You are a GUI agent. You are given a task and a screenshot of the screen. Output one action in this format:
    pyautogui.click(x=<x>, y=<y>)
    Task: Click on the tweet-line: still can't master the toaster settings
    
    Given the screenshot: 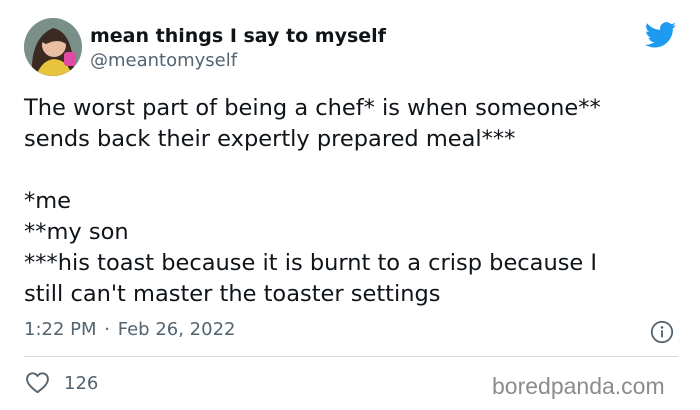 What is the action you would take?
    pyautogui.click(x=232, y=294)
    